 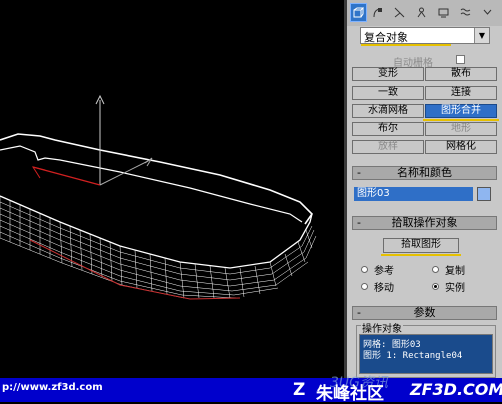 What do you see at coordinates (461, 93) in the screenshot?
I see `connect-button: 连接` at bounding box center [461, 93].